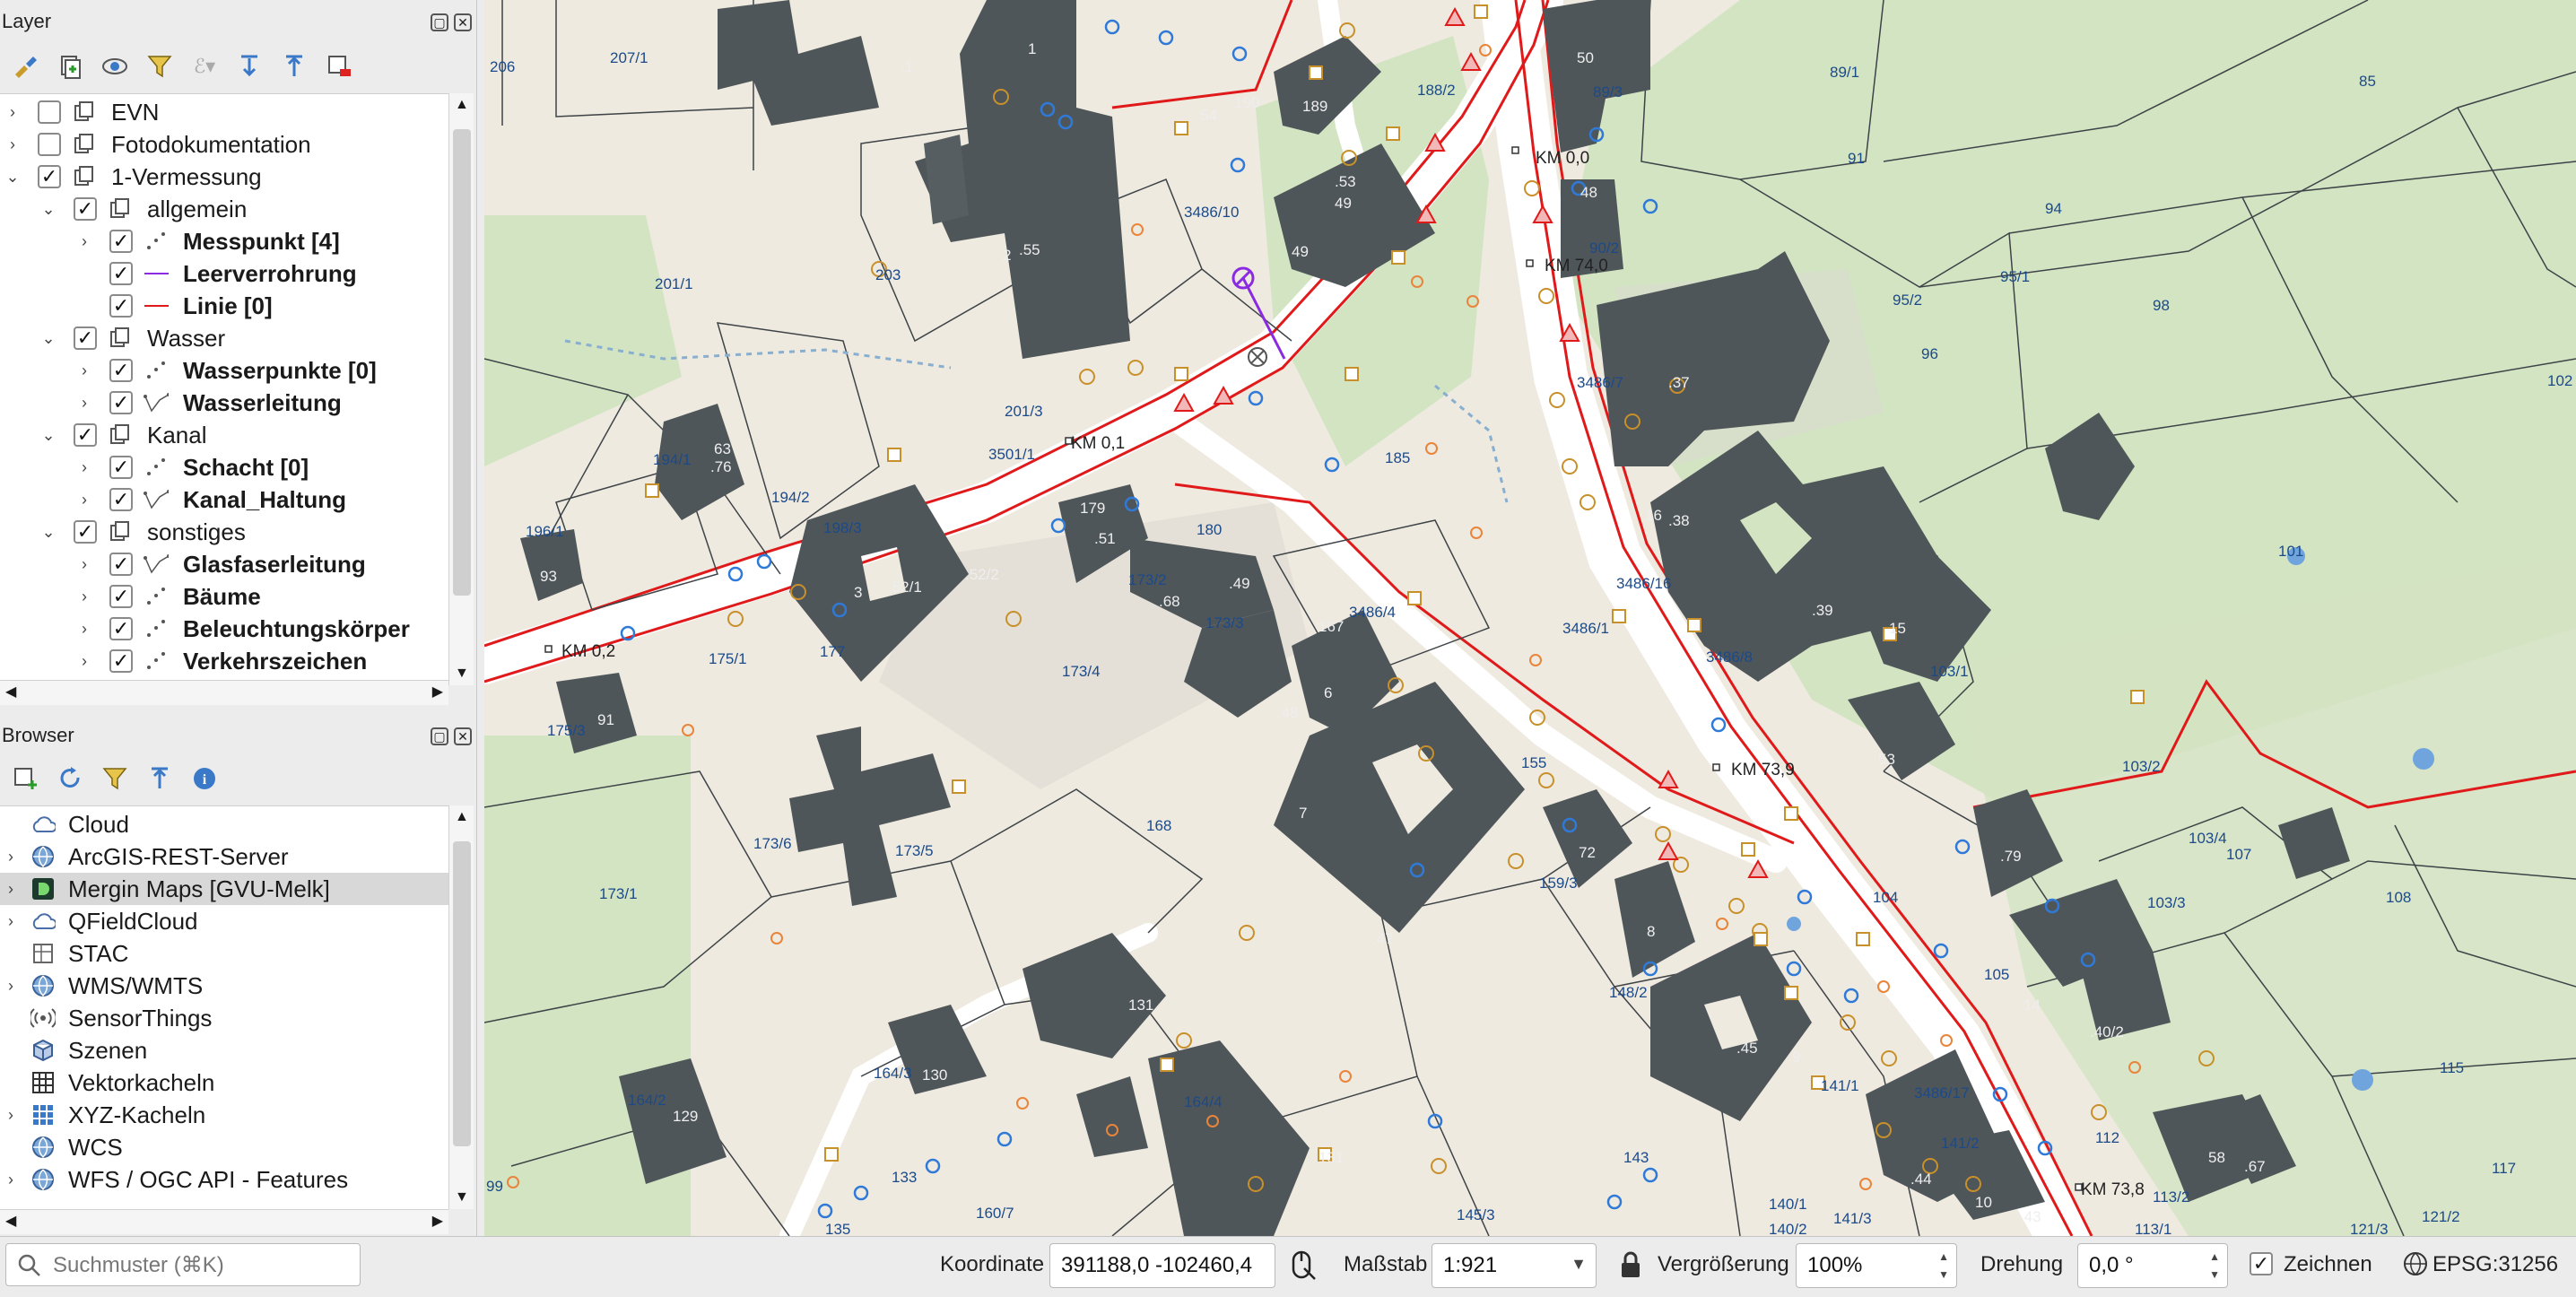  Describe the element at coordinates (224, 921) in the screenshot. I see `browser-item-qfieldcloud: › QFieldCloud` at that location.